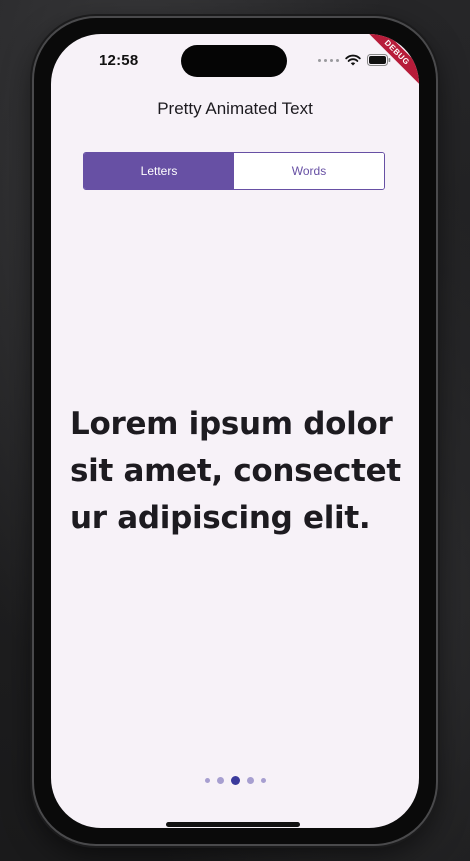 The width and height of the screenshot is (470, 861). I want to click on dynamic-island, so click(234, 61).